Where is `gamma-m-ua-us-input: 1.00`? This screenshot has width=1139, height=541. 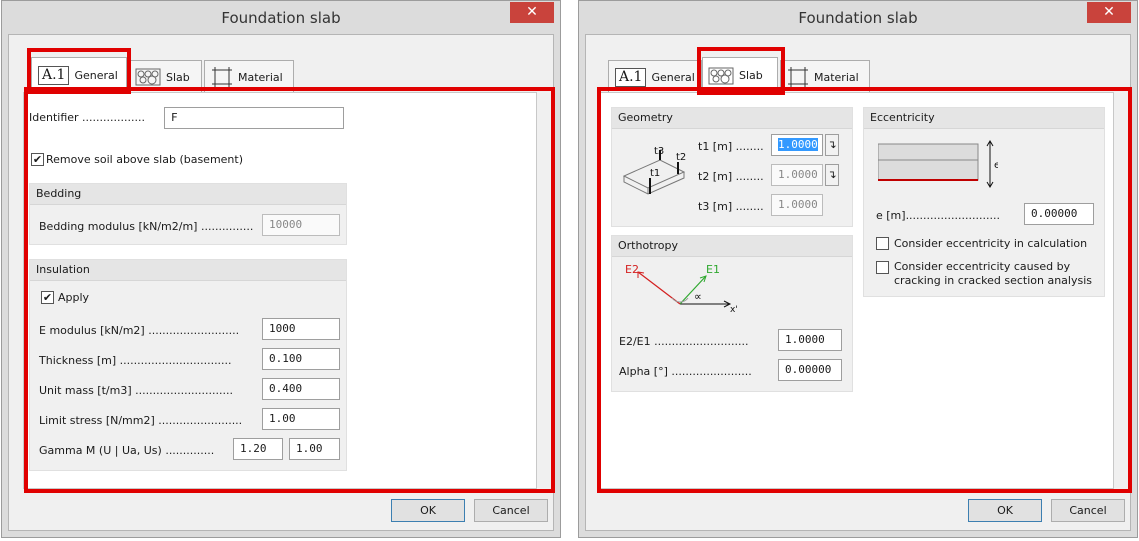 gamma-m-ua-us-input: 1.00 is located at coordinates (314, 449).